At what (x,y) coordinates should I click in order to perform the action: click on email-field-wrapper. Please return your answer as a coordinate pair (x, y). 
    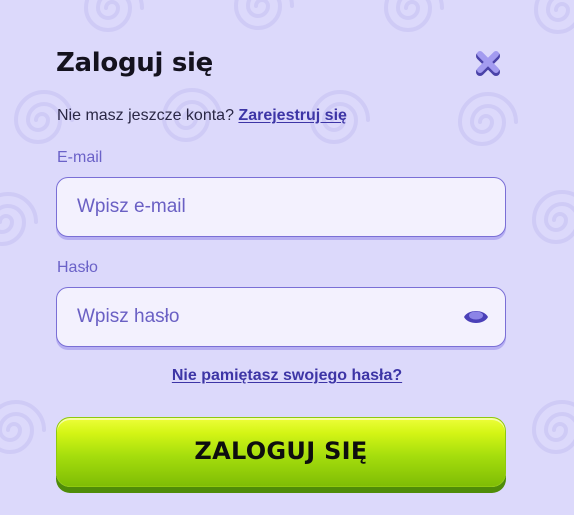
    Looking at the image, I should click on (281, 207).